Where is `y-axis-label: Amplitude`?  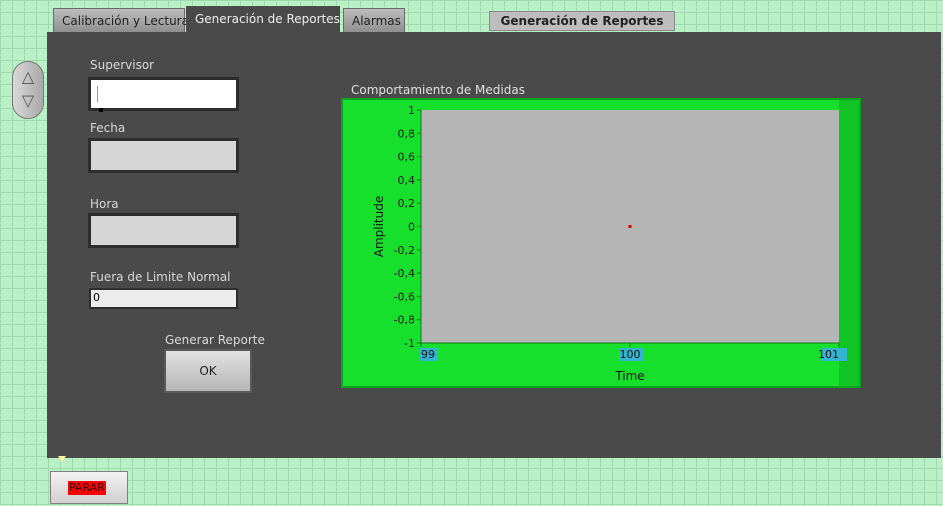 y-axis-label: Amplitude is located at coordinates (379, 227).